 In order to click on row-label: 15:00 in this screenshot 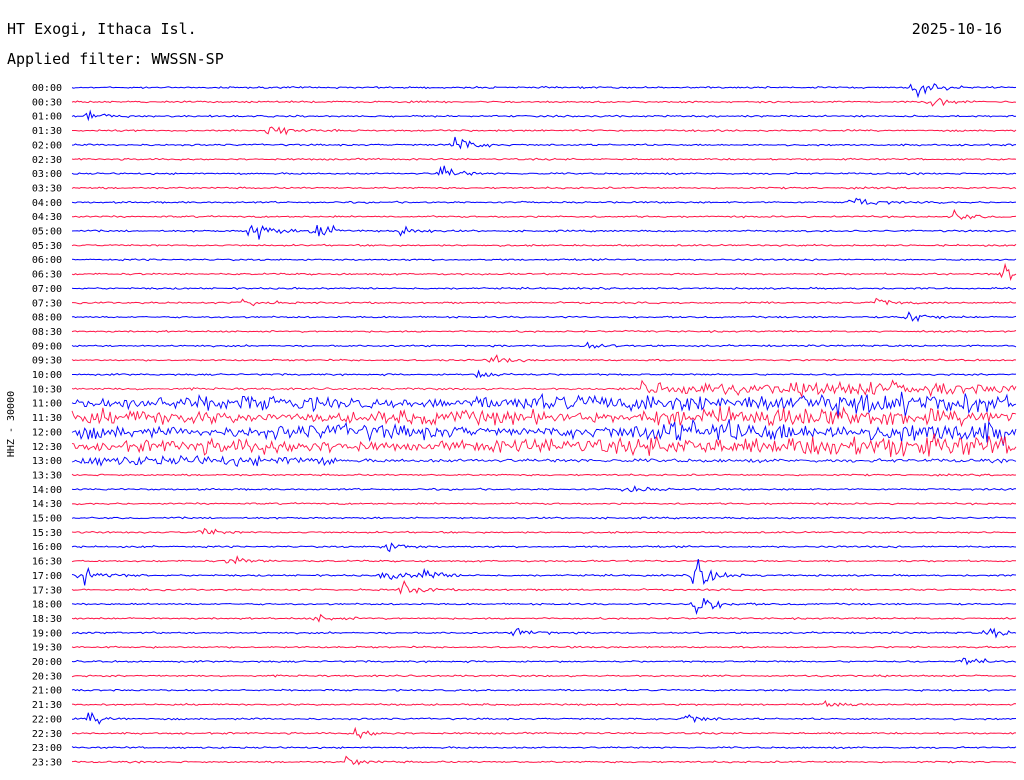, I will do `click(47, 519)`.